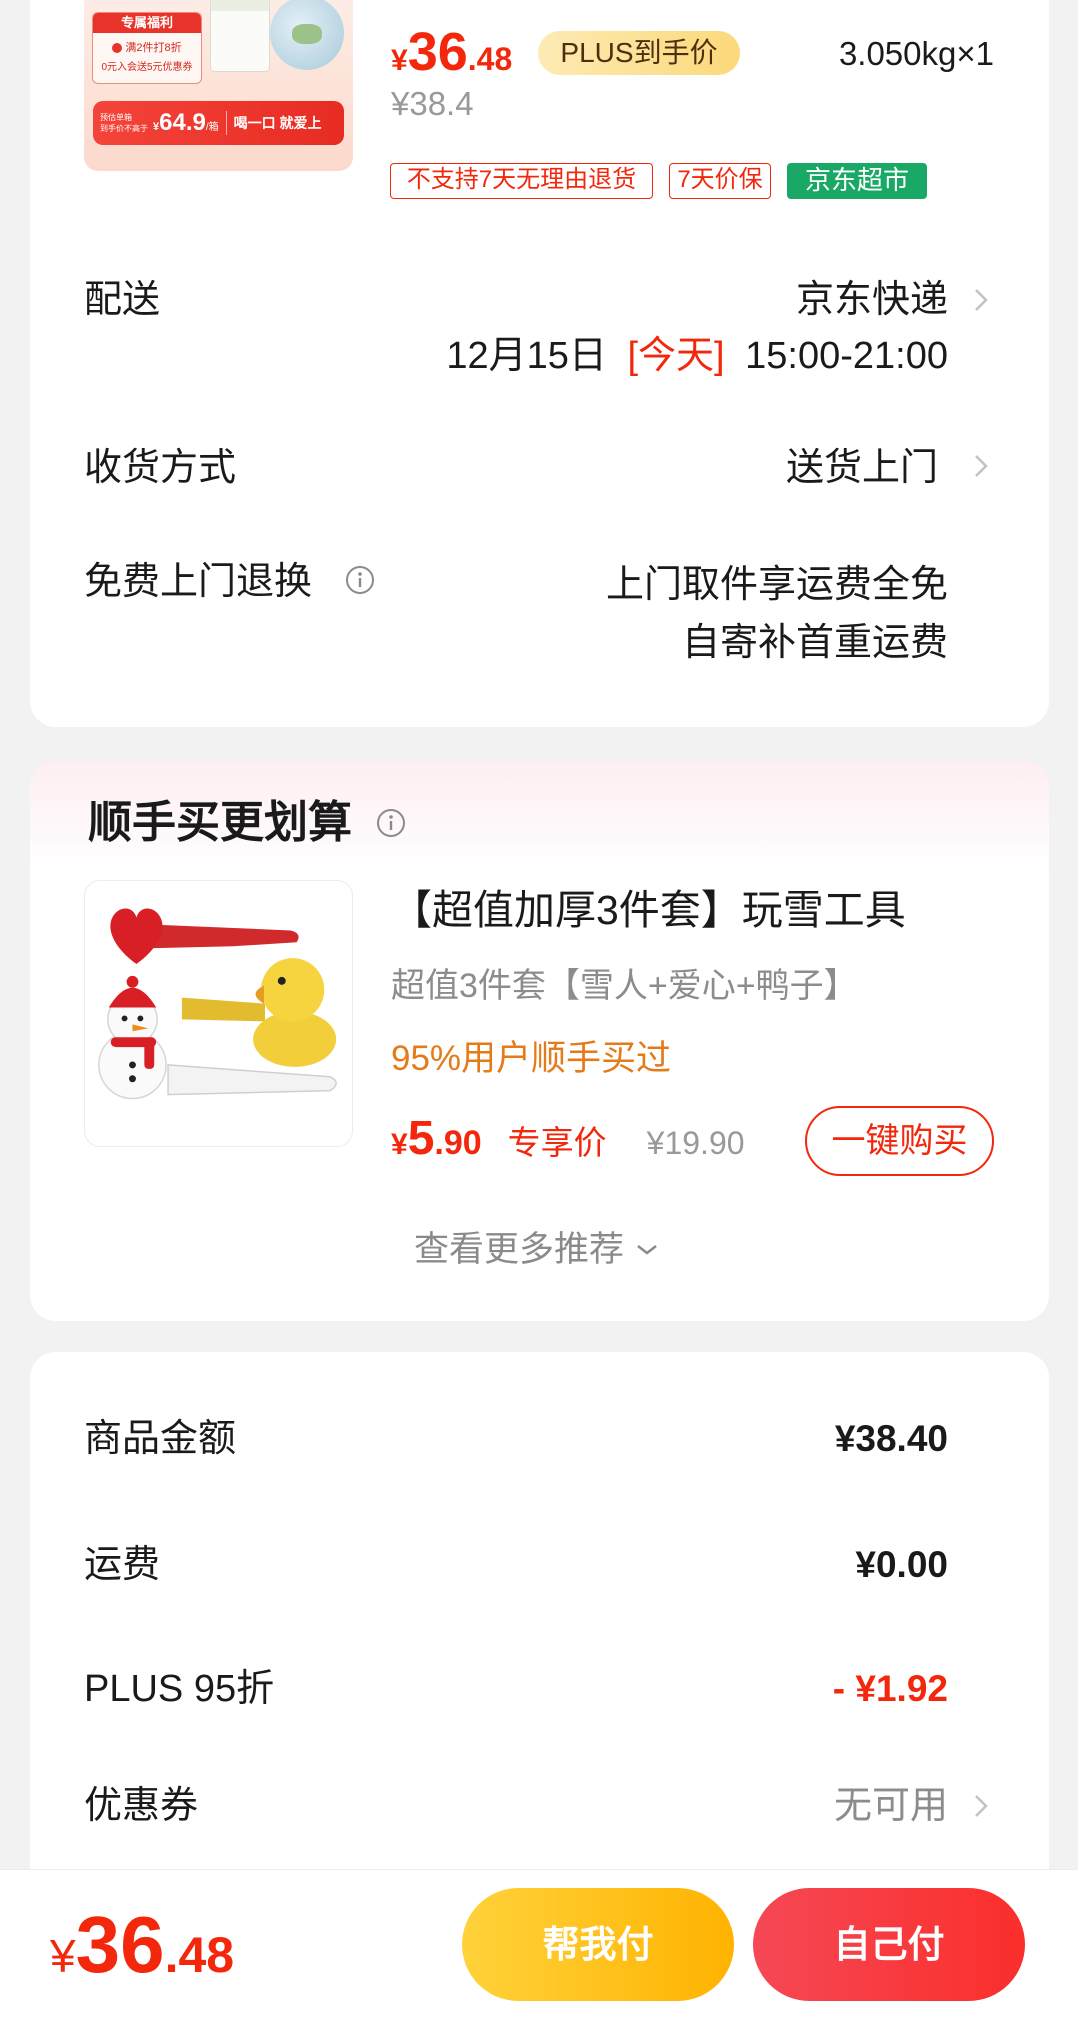  Describe the element at coordinates (160, 1439) in the screenshot. I see `summary-label-goods-amount: 商品金额` at that location.